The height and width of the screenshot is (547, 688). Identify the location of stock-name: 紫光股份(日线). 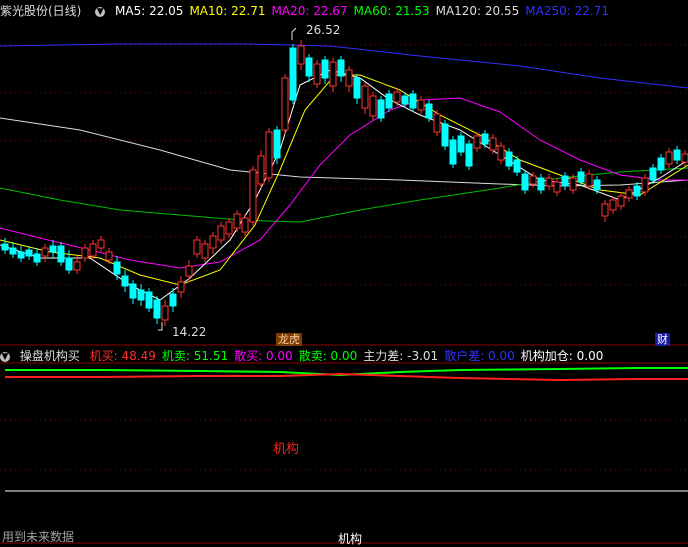
(40, 11).